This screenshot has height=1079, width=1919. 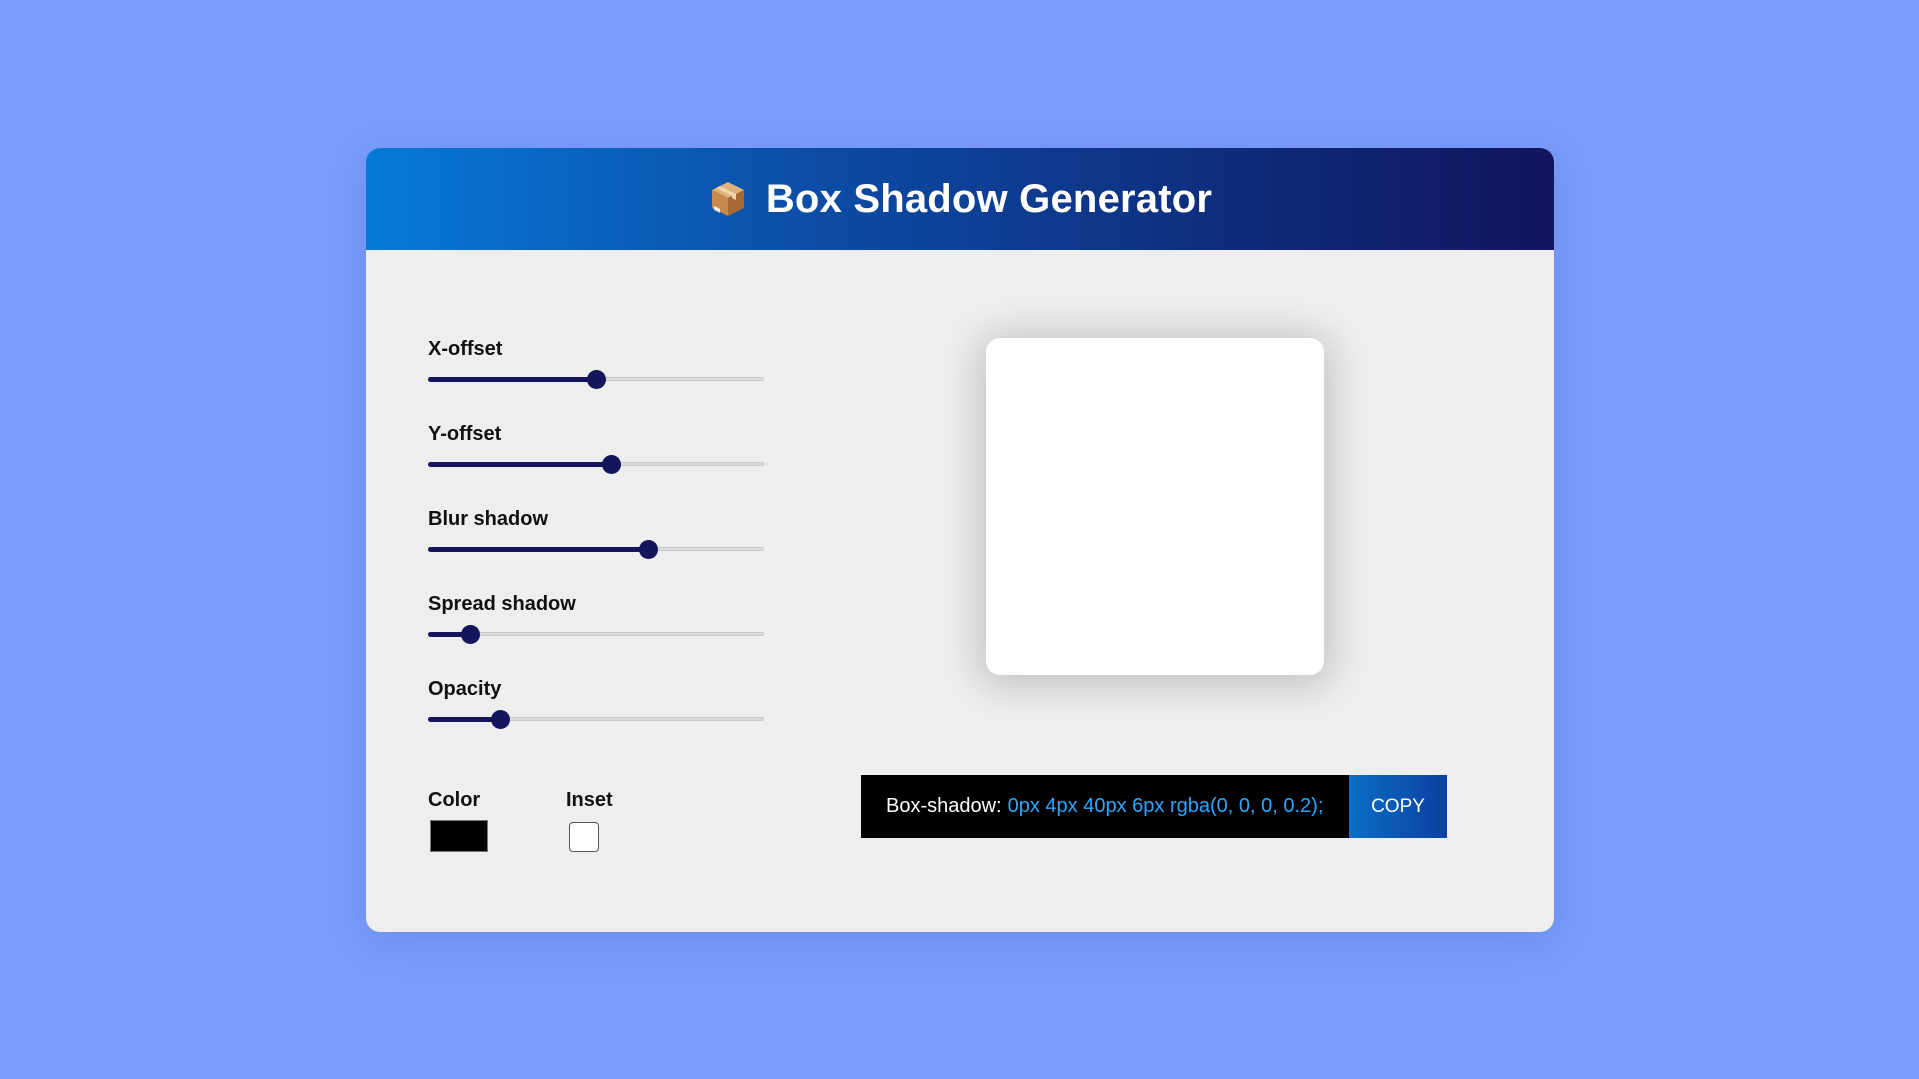 I want to click on page-title: Box Shadow Generator, so click(x=989, y=198).